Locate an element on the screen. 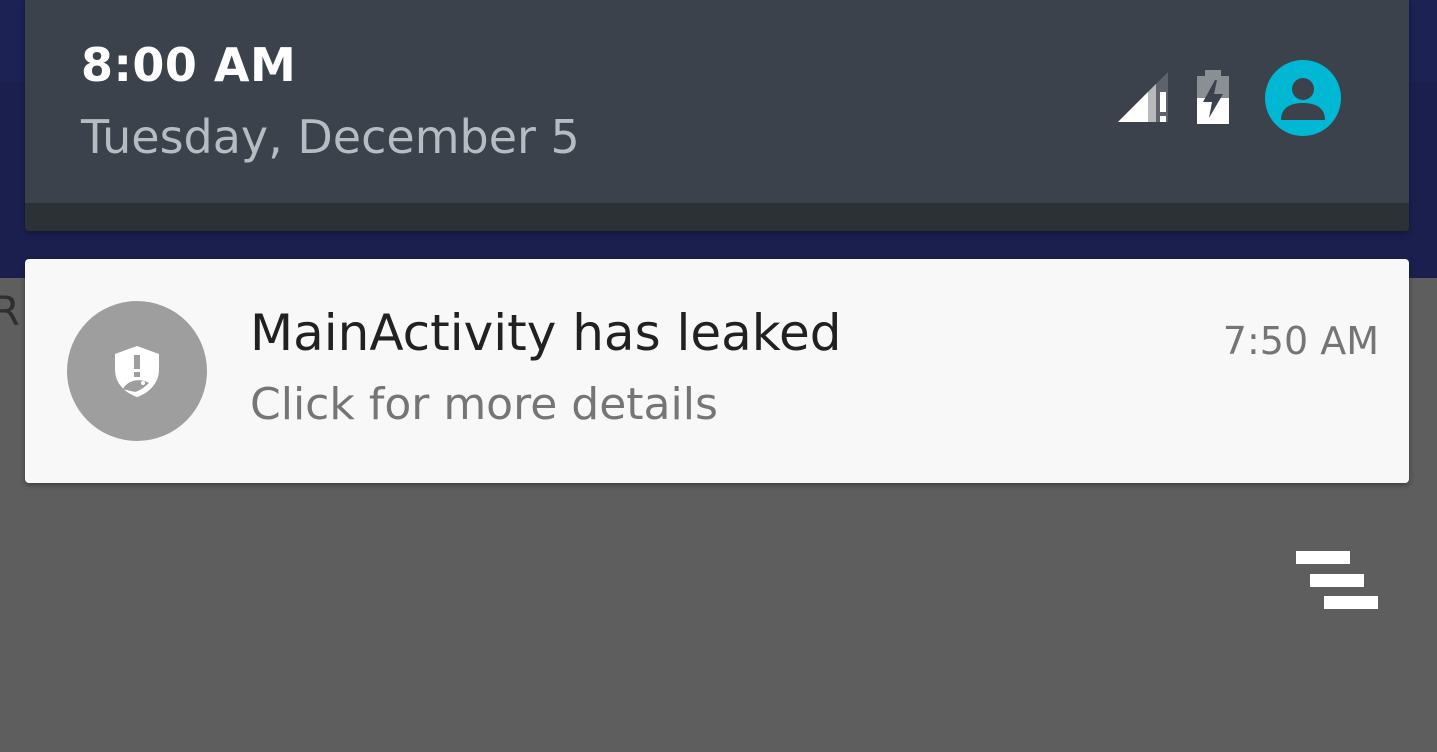 Image resolution: width=1437 pixels, height=752 pixels. notification-app-icon is located at coordinates (137, 371).